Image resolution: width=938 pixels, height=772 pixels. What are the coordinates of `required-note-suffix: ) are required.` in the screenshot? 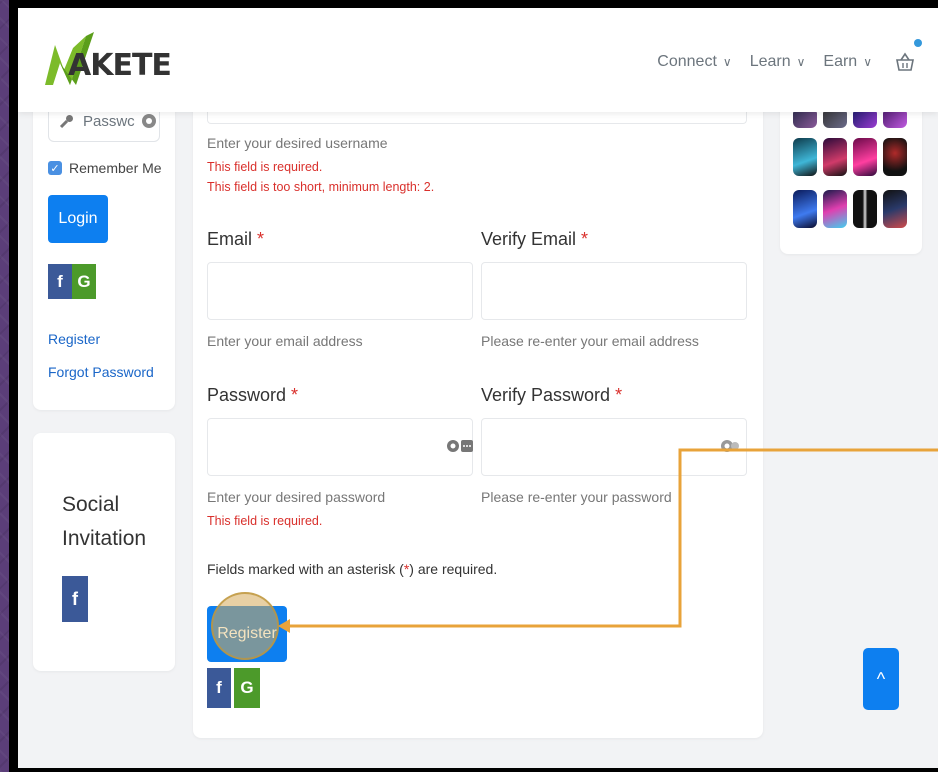 It's located at (453, 569).